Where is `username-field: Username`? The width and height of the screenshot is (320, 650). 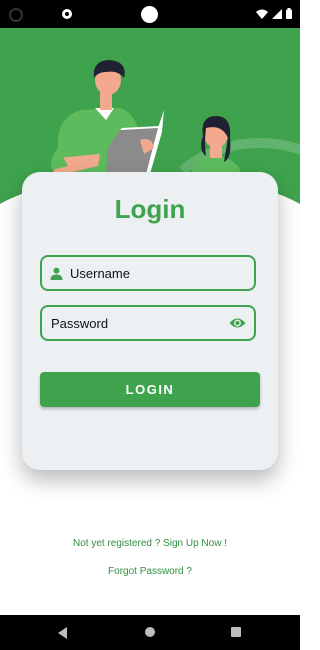 username-field: Username is located at coordinates (148, 273).